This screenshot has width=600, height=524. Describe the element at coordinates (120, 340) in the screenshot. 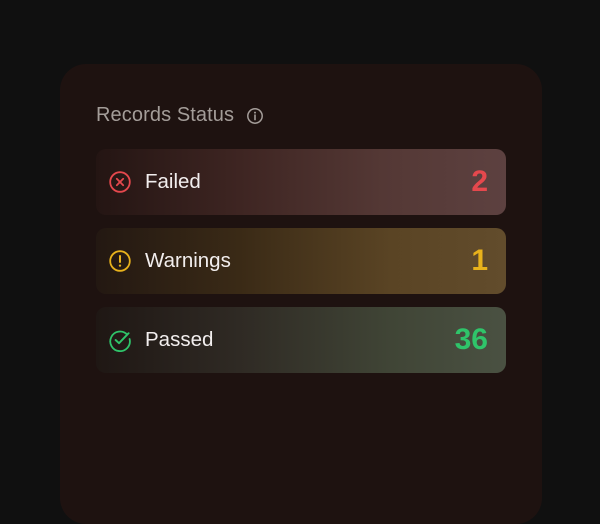

I see `check-circle-icon` at that location.